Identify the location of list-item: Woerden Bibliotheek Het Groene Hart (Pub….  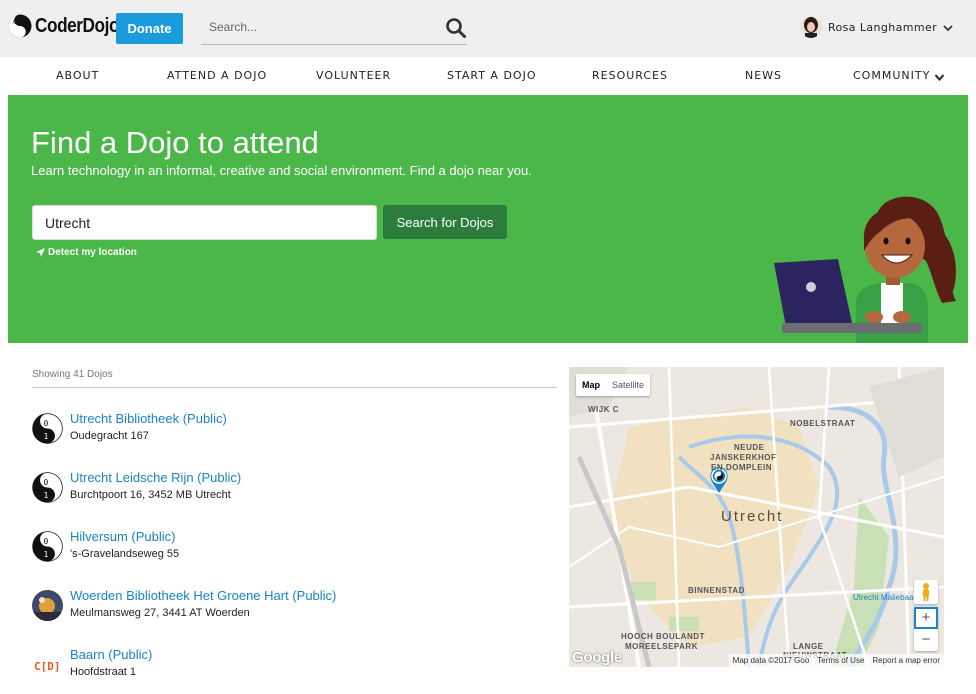
(184, 604).